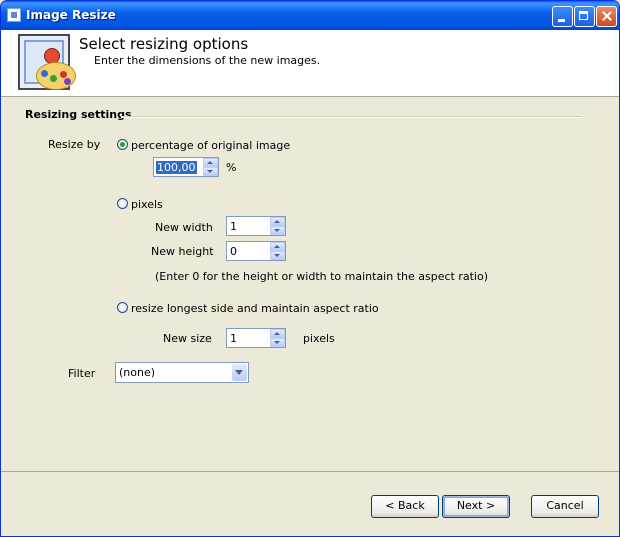 The image size is (620, 537). What do you see at coordinates (405, 506) in the screenshot?
I see `back-button: < Back` at bounding box center [405, 506].